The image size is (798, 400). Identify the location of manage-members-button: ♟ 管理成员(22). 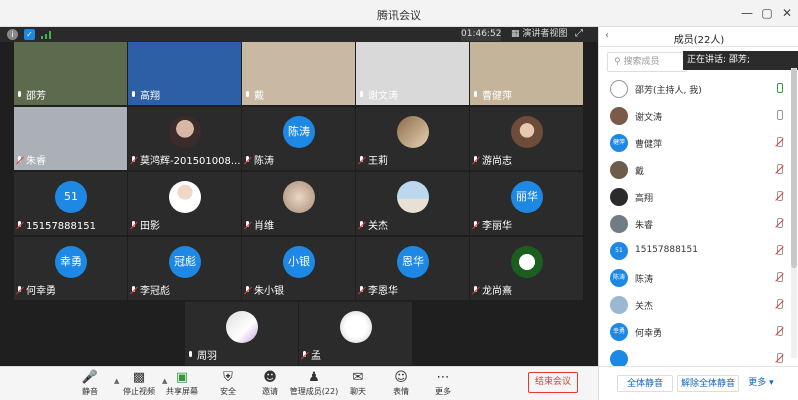
(314, 383).